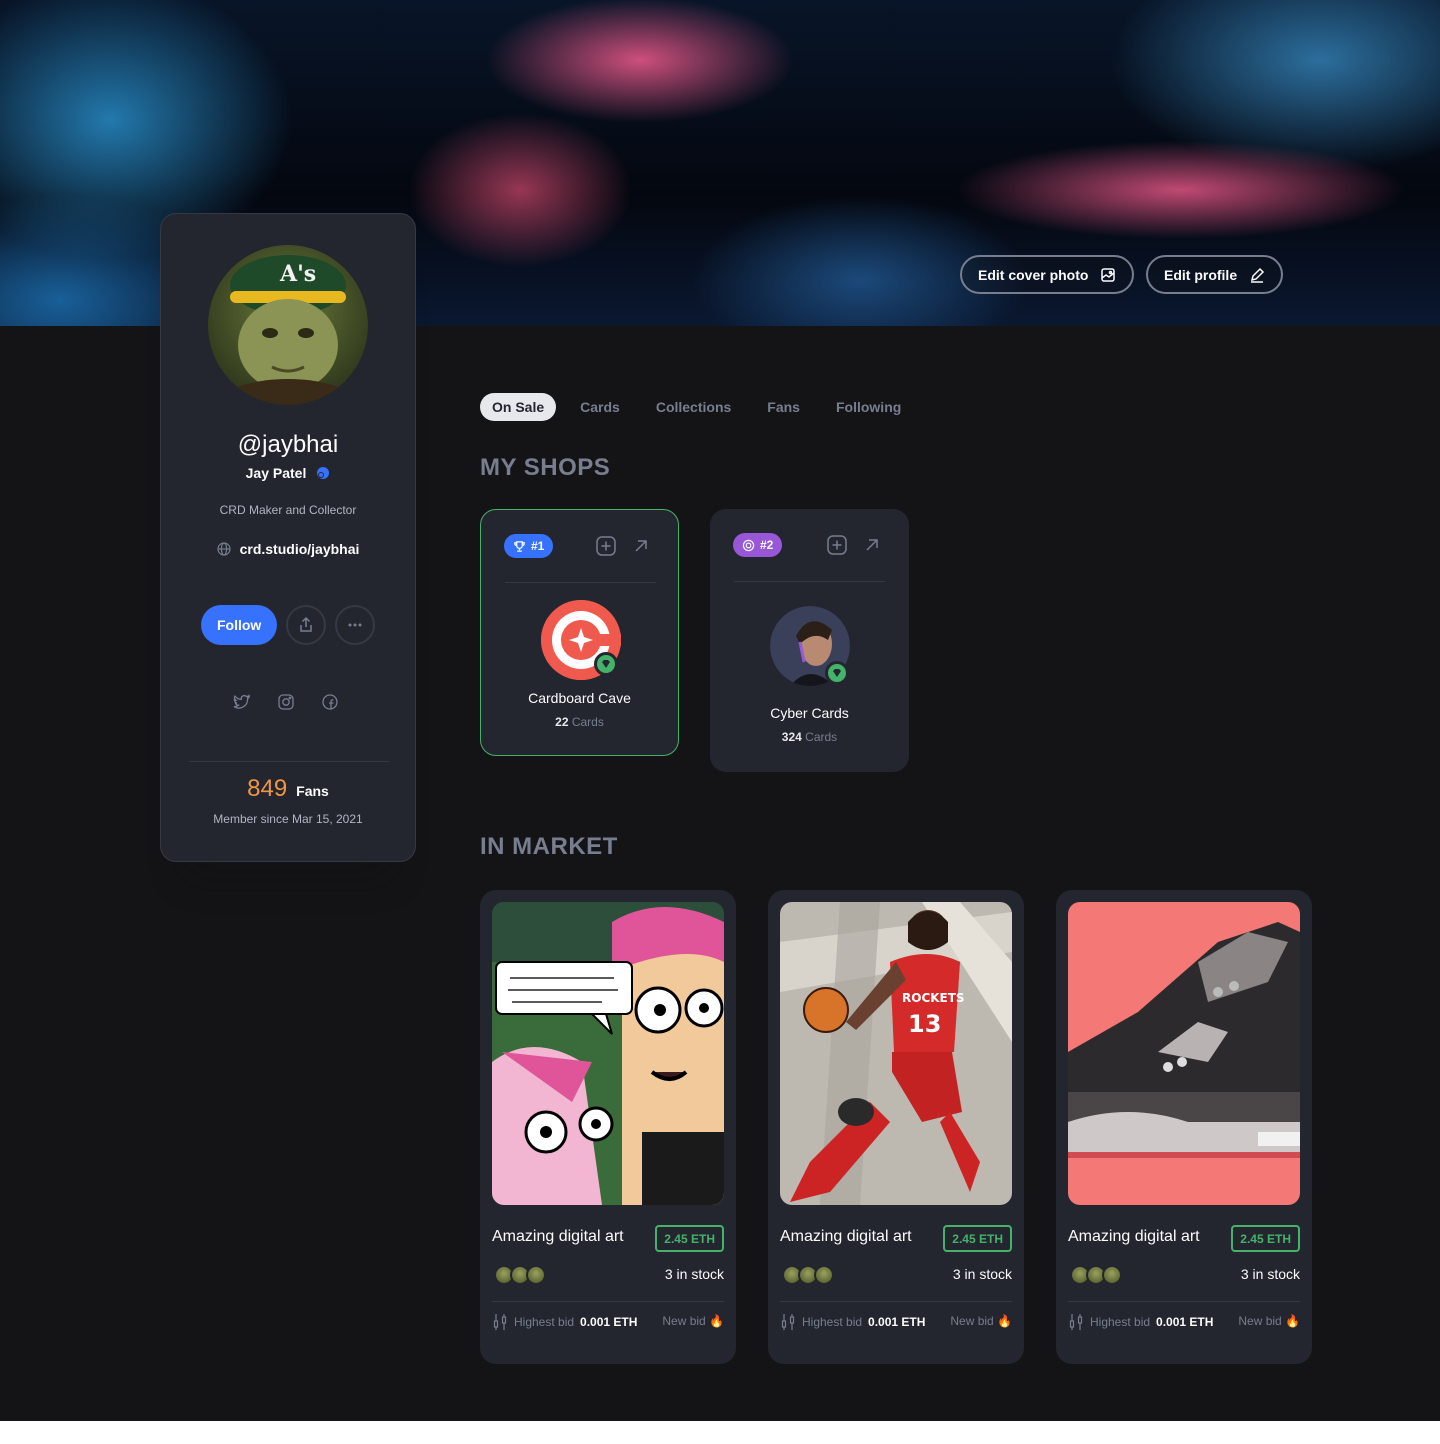 Image resolution: width=1440 pixels, height=1444 pixels. What do you see at coordinates (312, 791) in the screenshot?
I see `fans-label: Fans` at bounding box center [312, 791].